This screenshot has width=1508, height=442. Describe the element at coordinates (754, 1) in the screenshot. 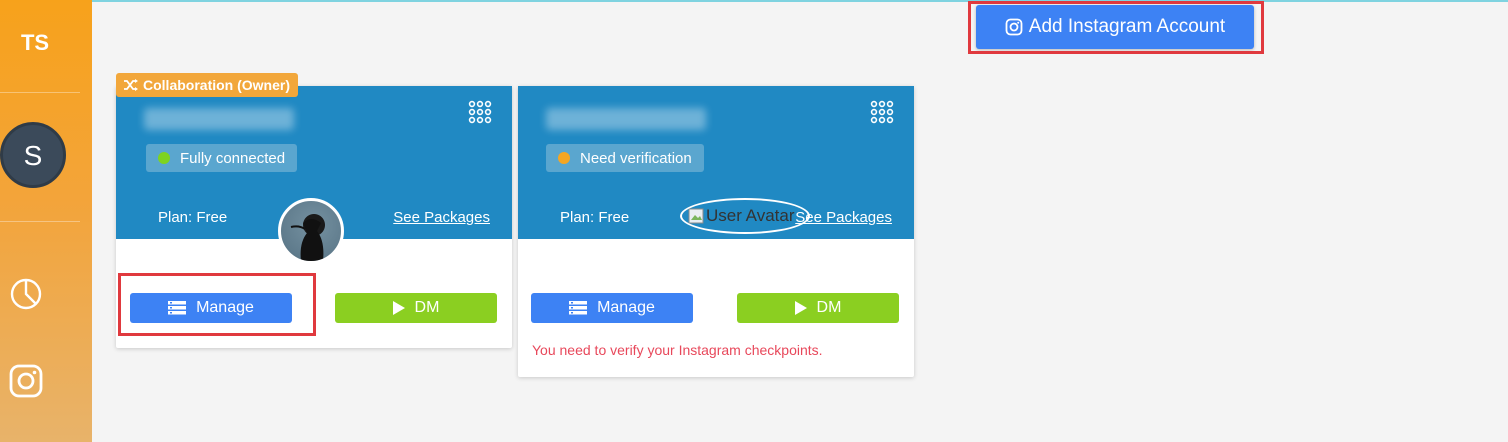

I see `top-border` at that location.